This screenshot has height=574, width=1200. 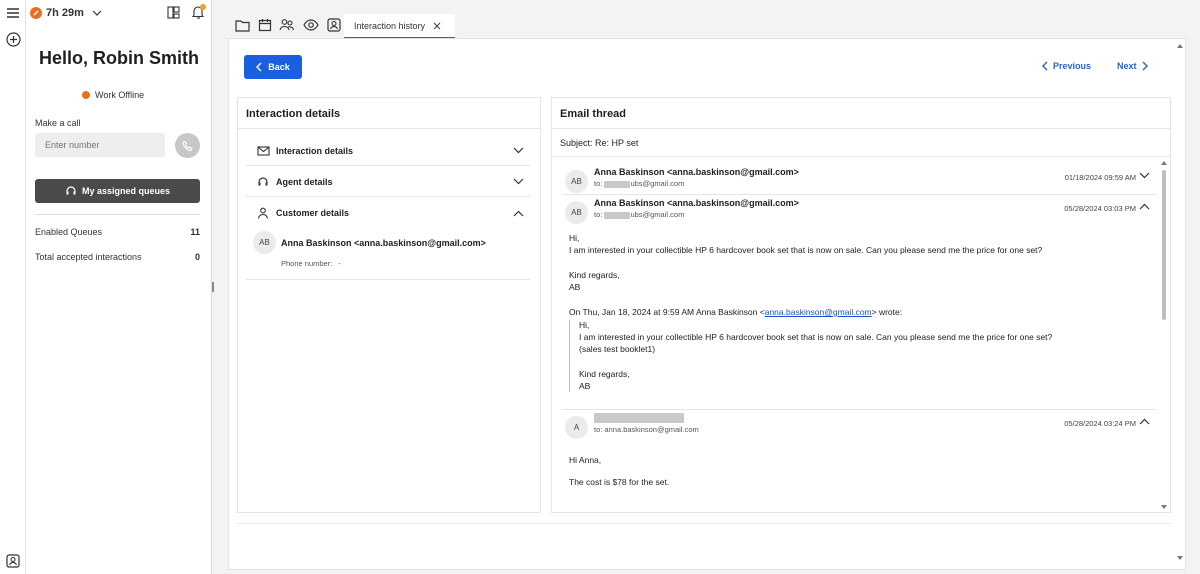 What do you see at coordinates (598, 183) in the screenshot?
I see `to-prefix: to:` at bounding box center [598, 183].